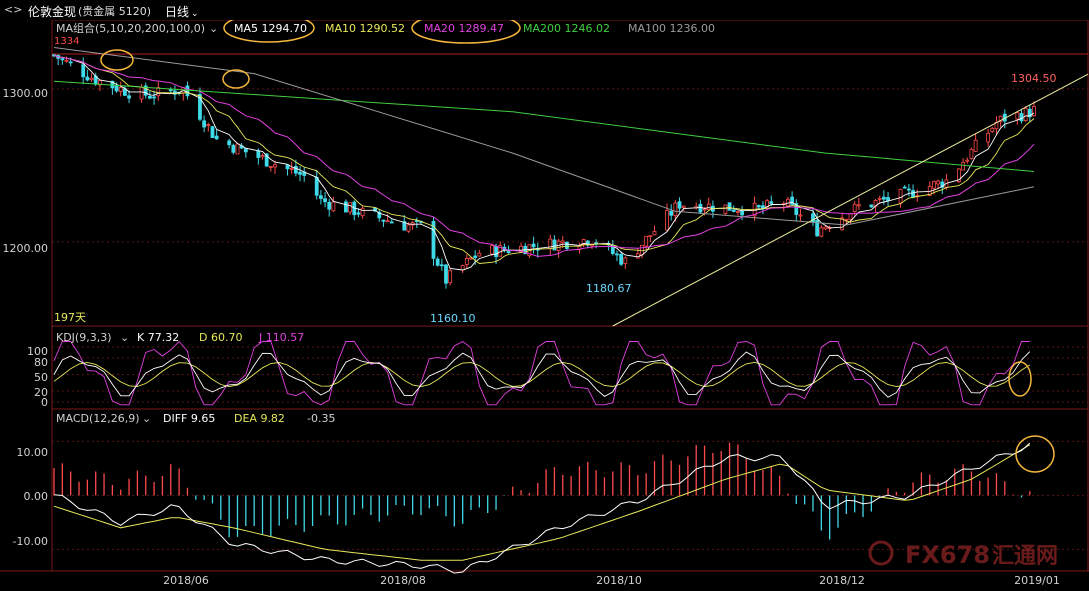 This screenshot has width=1089, height=591. I want to click on kdj-tick-50: 50, so click(41, 377).